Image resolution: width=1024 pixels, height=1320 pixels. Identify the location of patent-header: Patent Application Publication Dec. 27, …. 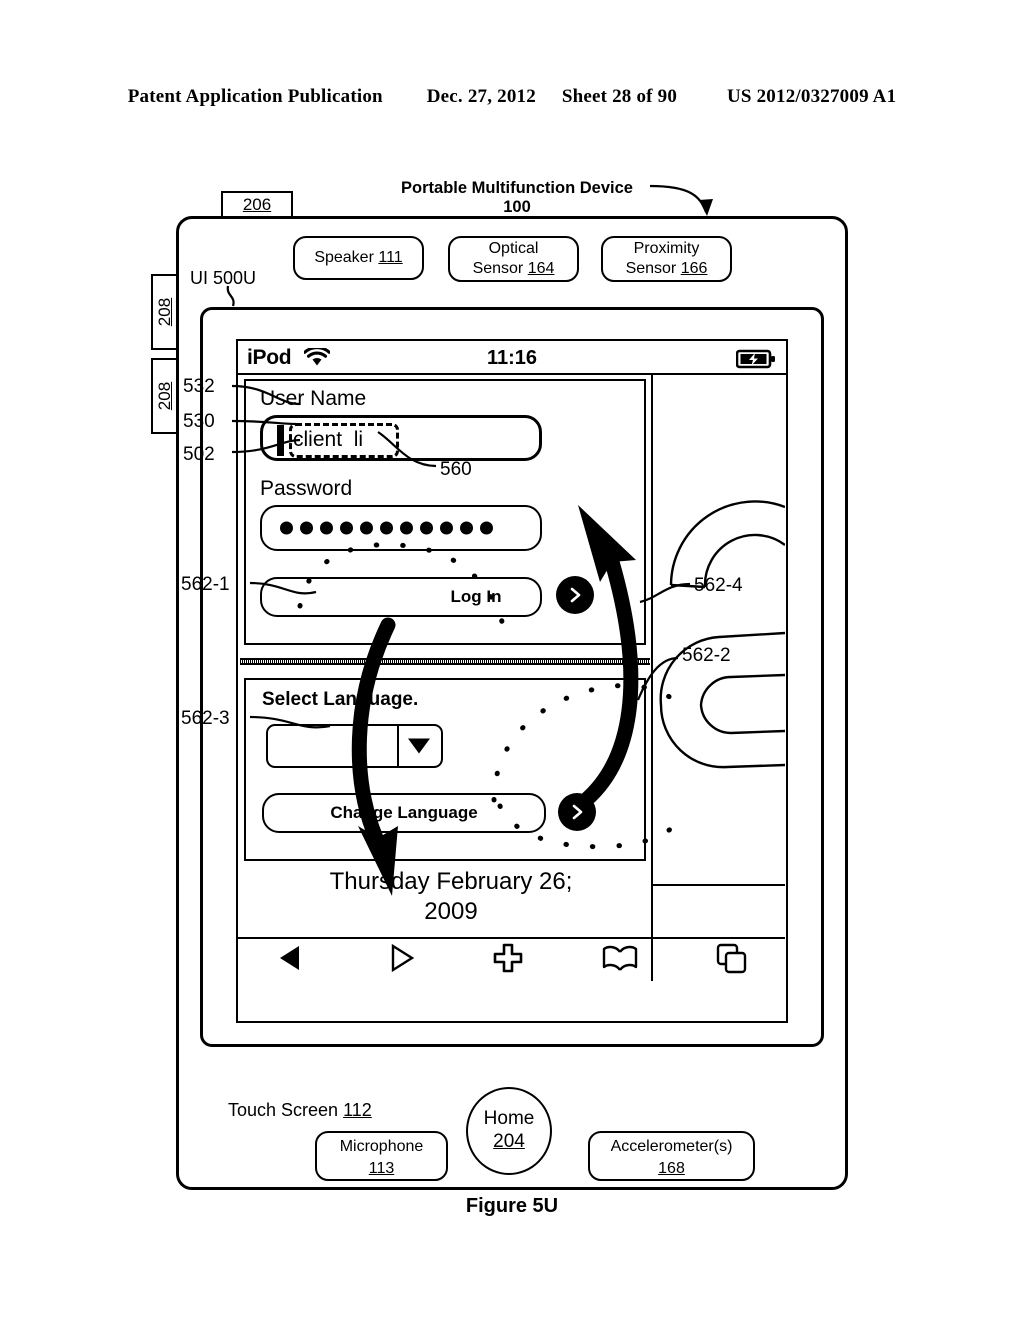
(512, 97).